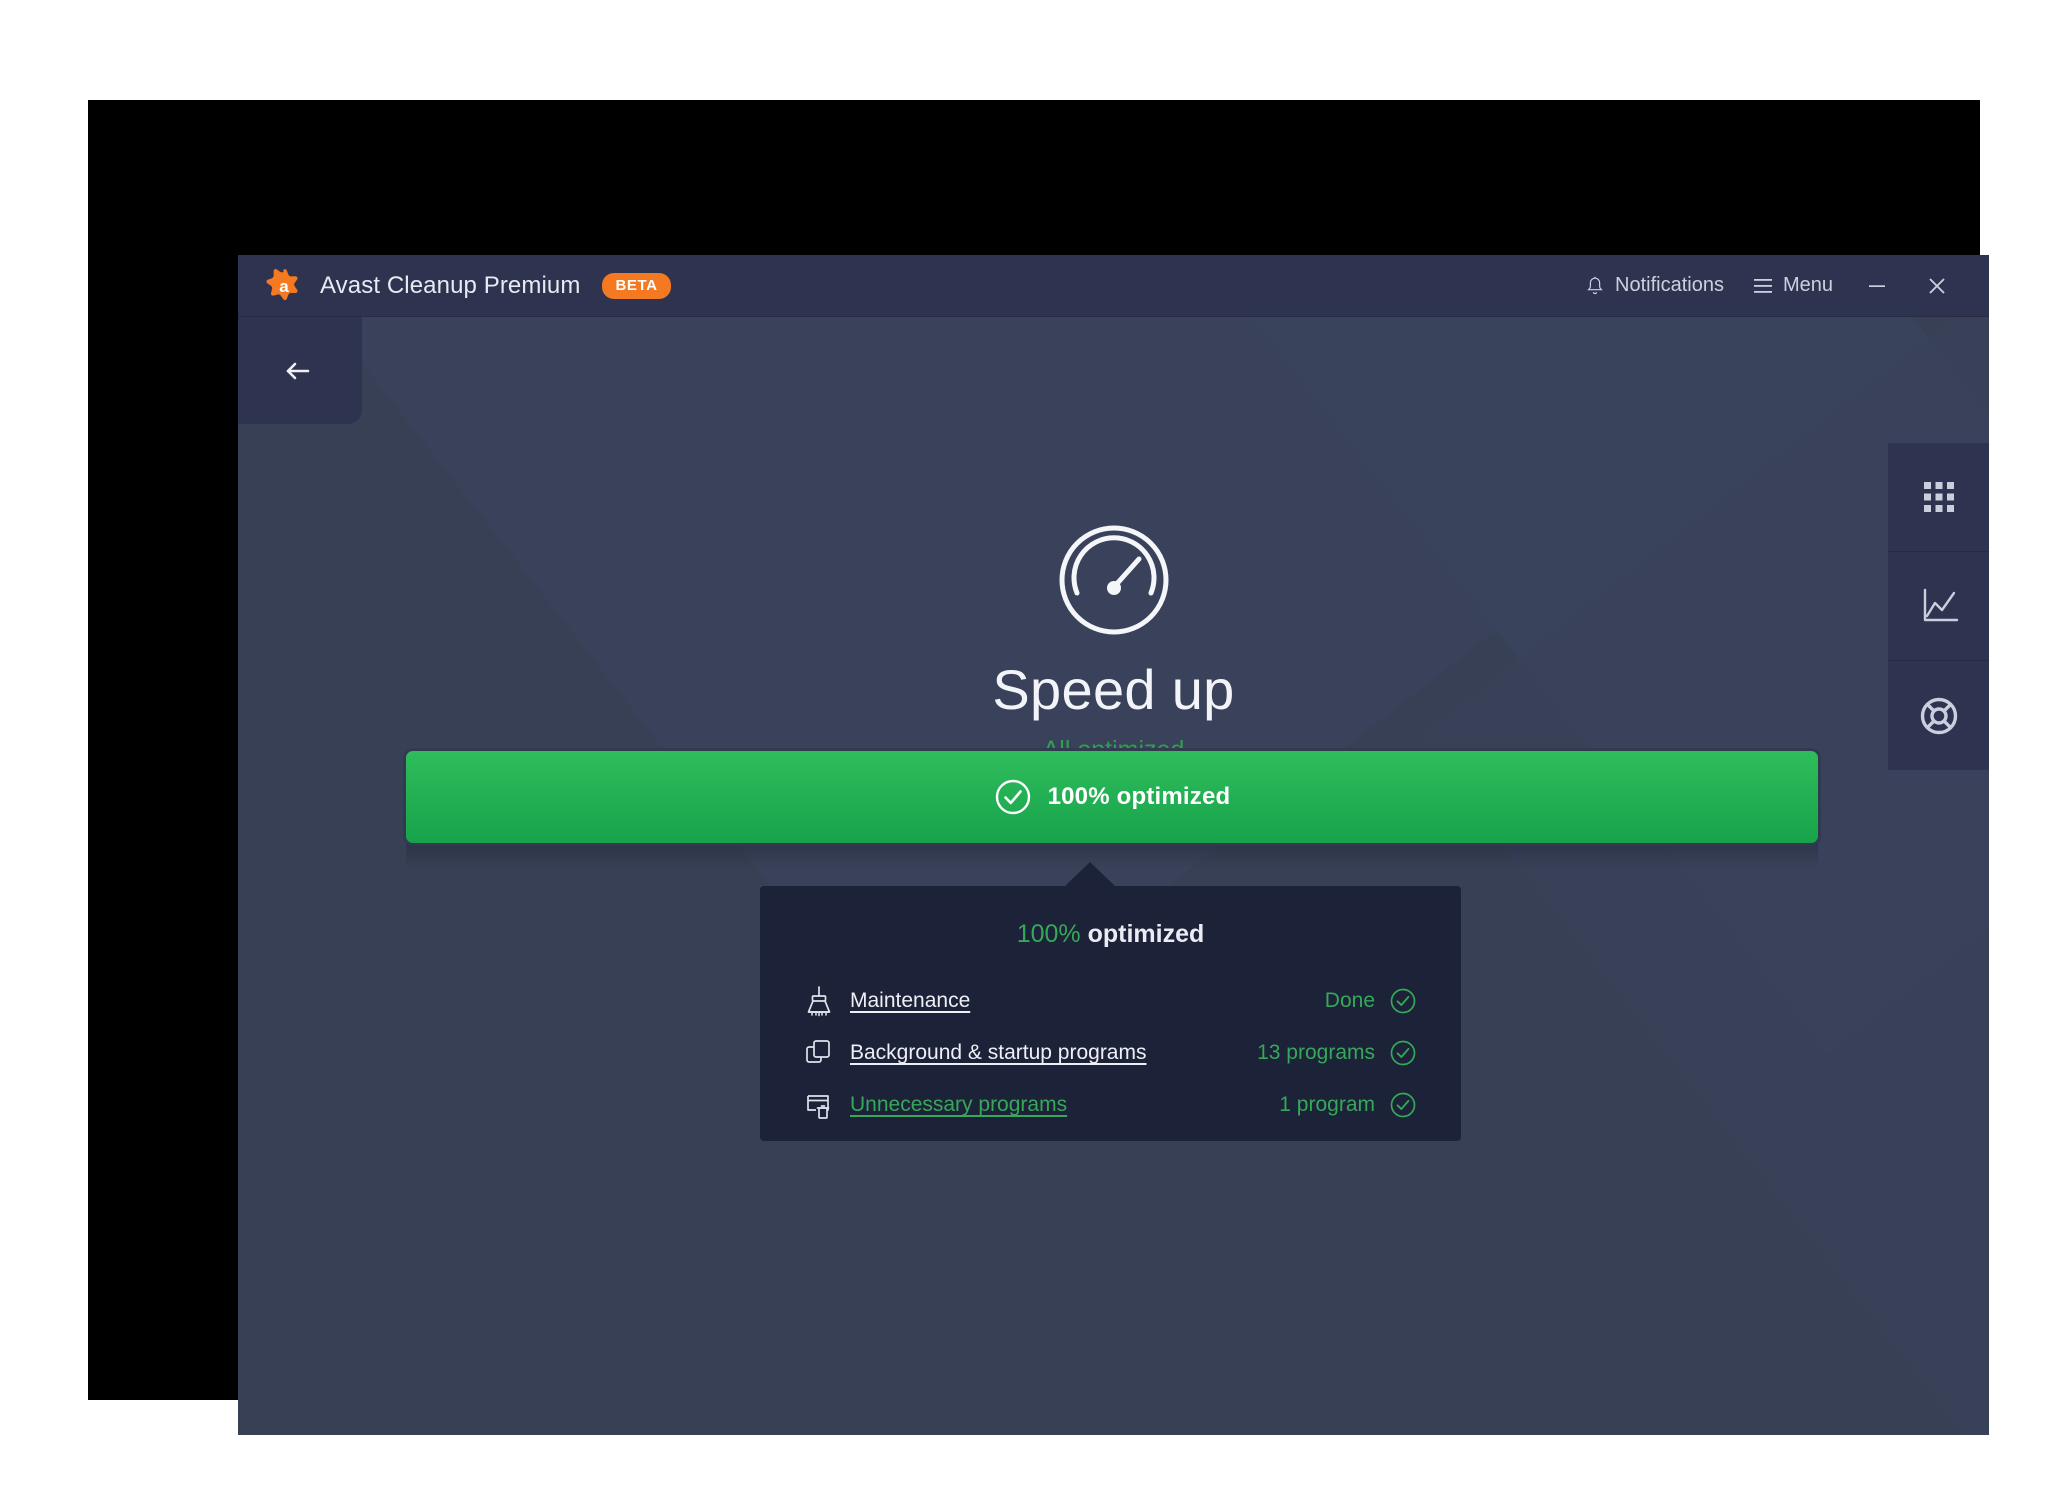 Image resolution: width=2051 pixels, height=1487 pixels. I want to click on back-button, so click(300, 370).